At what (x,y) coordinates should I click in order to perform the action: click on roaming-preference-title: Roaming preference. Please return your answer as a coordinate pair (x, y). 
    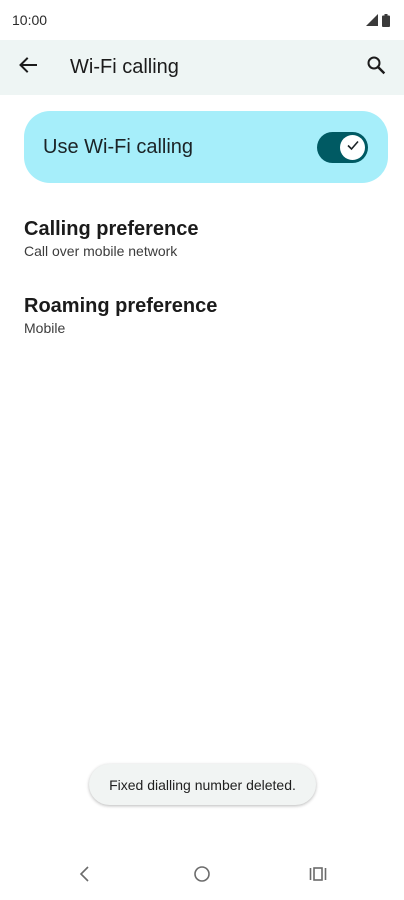
    Looking at the image, I should click on (121, 306).